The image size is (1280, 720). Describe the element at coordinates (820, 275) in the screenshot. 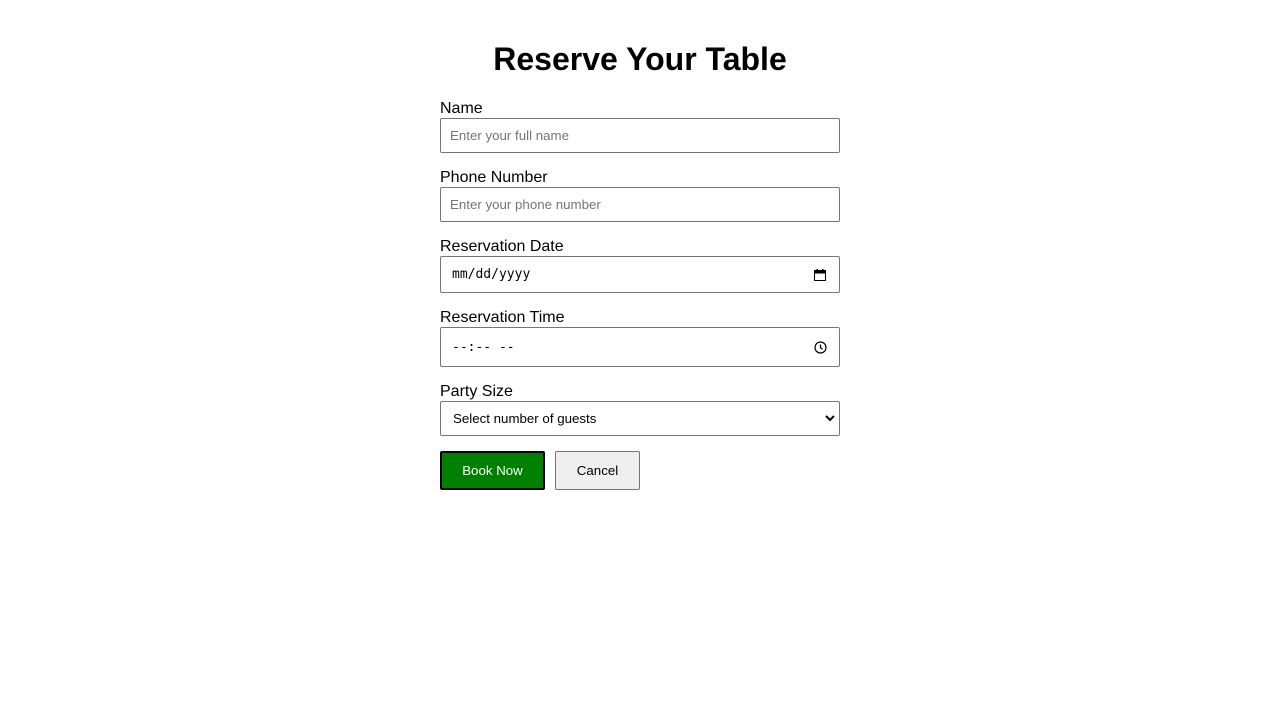

I see `calendar-icon` at that location.